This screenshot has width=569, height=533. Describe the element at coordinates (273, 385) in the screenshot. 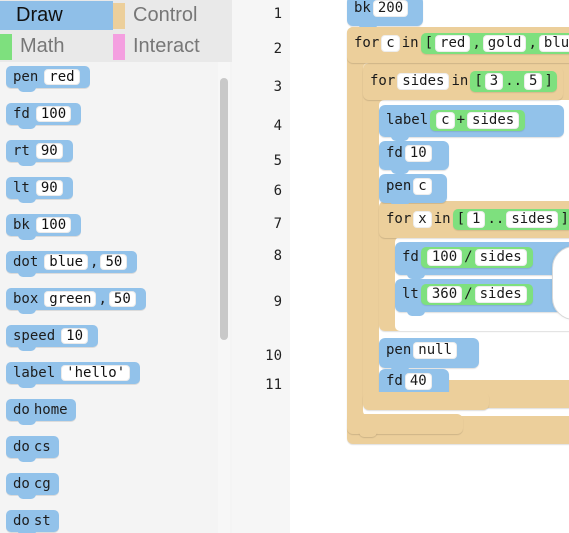

I see `line-number: 11` at that location.